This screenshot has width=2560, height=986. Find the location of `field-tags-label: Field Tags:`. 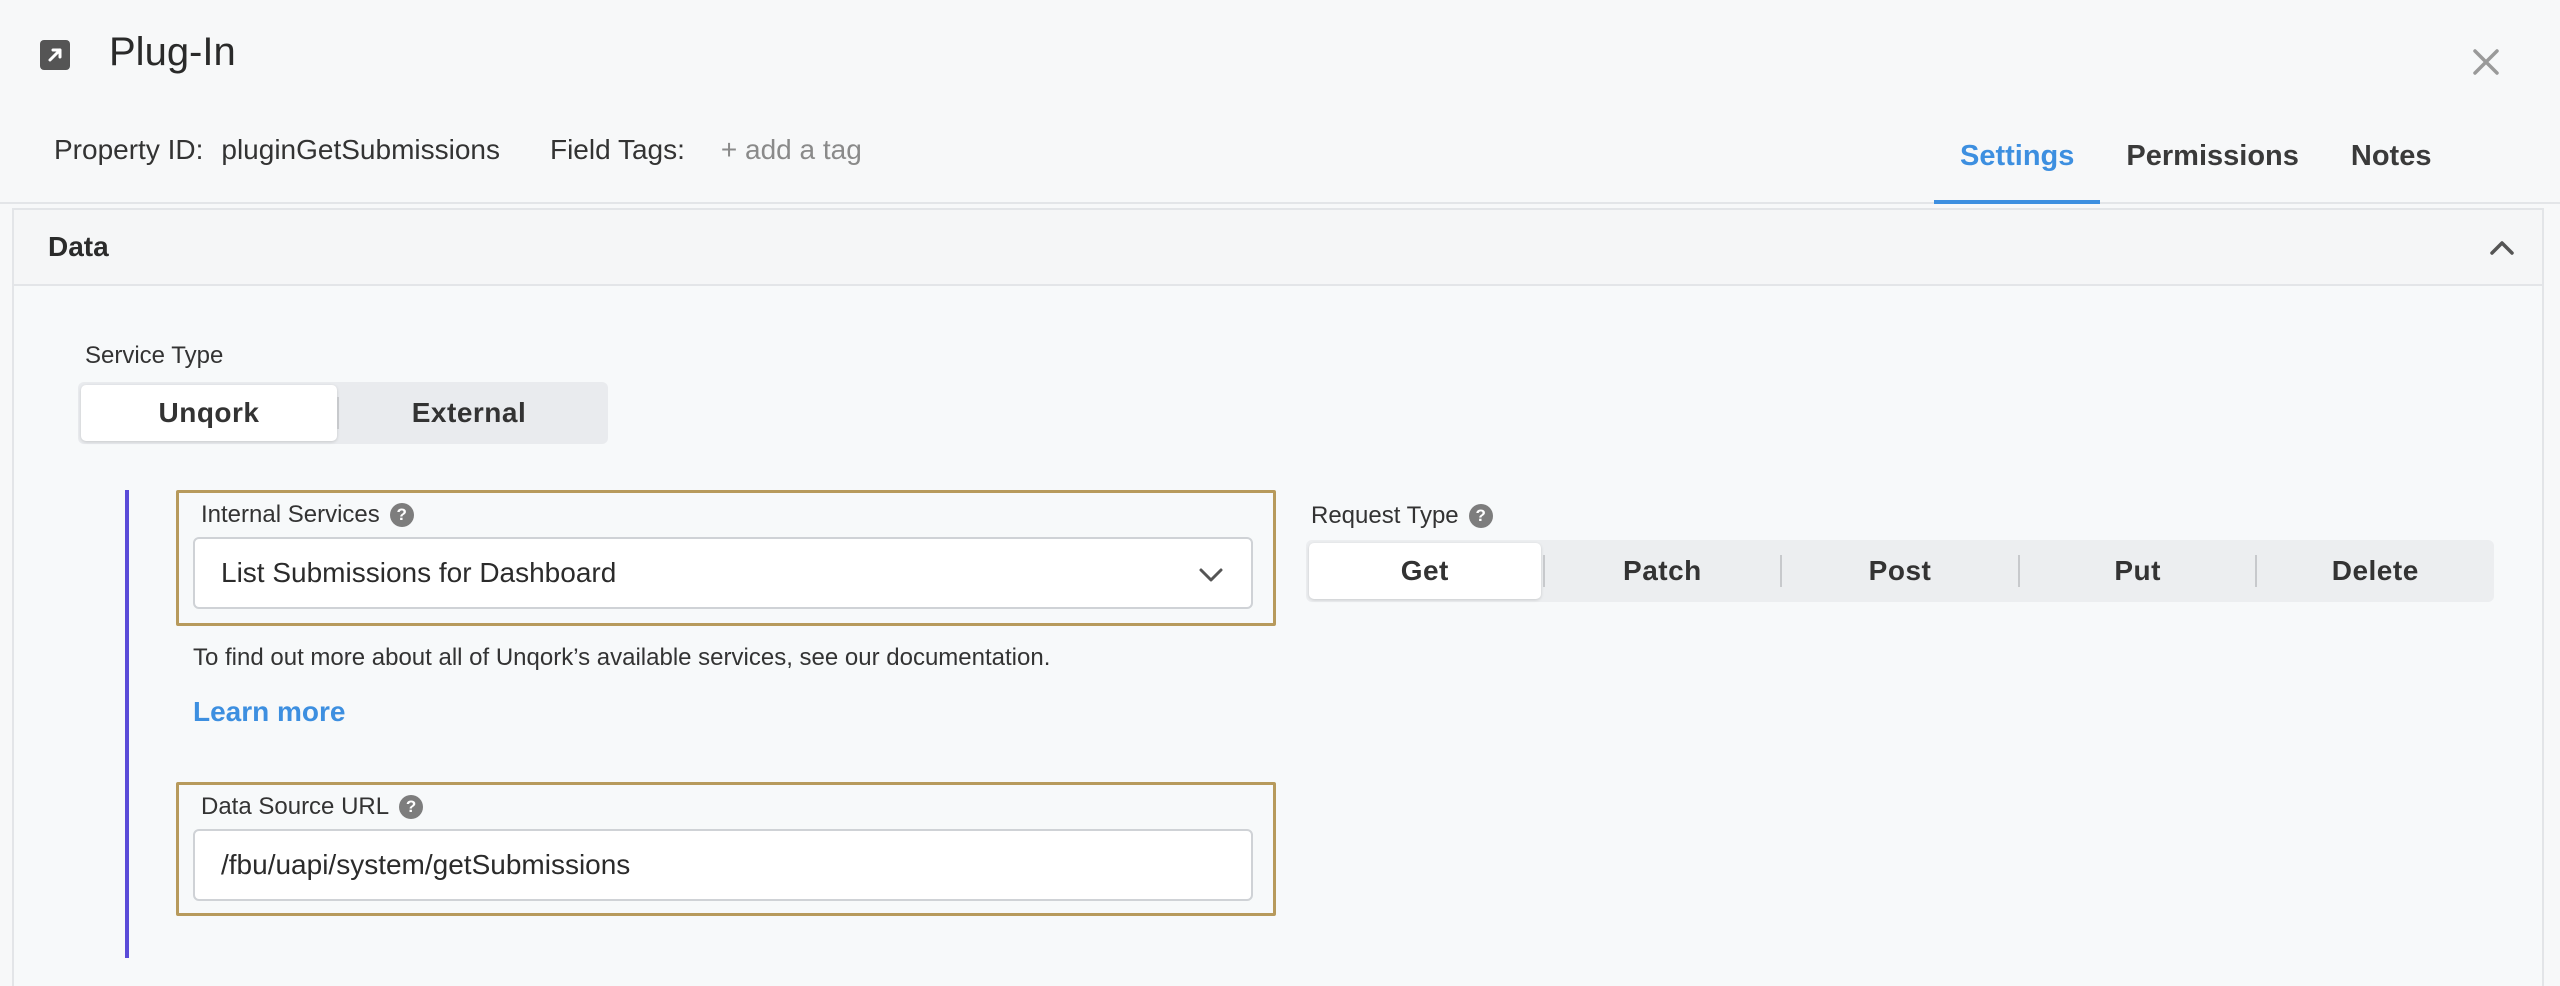

field-tags-label: Field Tags: is located at coordinates (617, 149).